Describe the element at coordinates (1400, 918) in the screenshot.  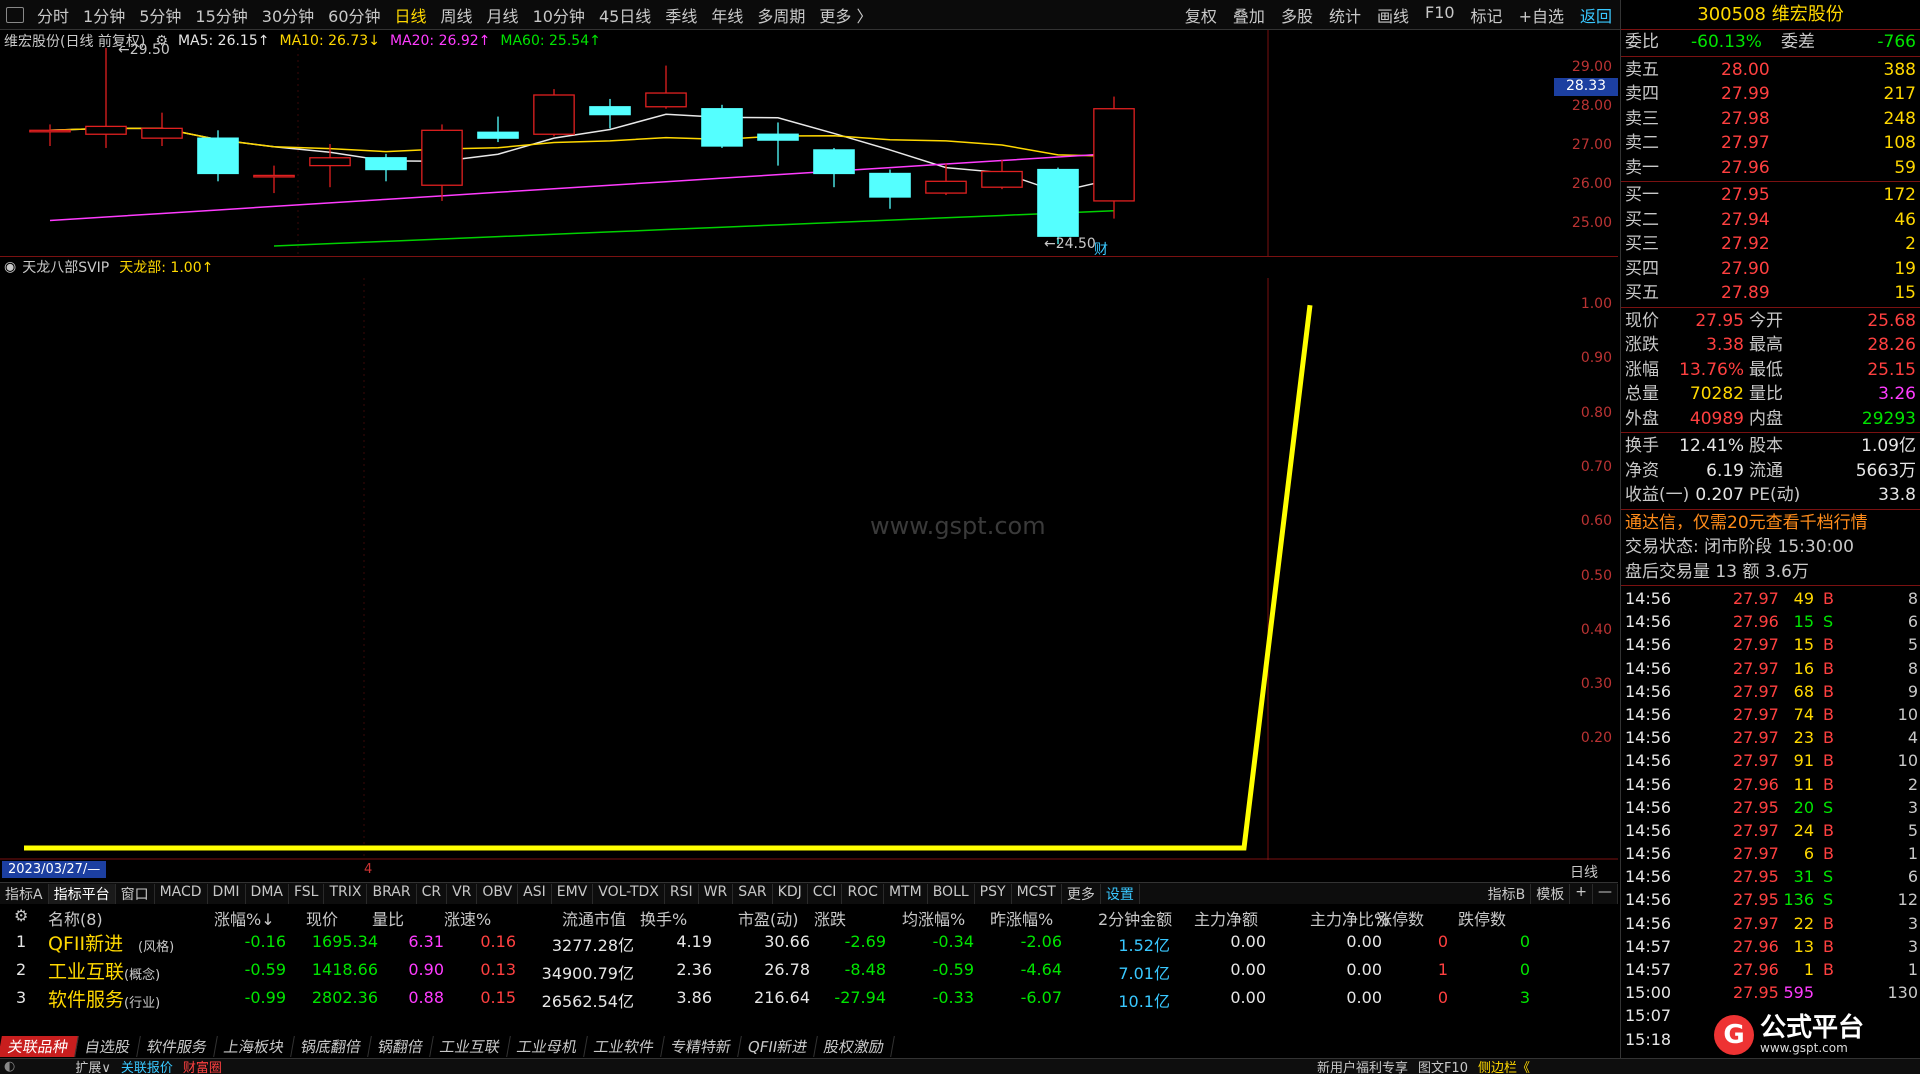
I see `column-header: 涨停数` at that location.